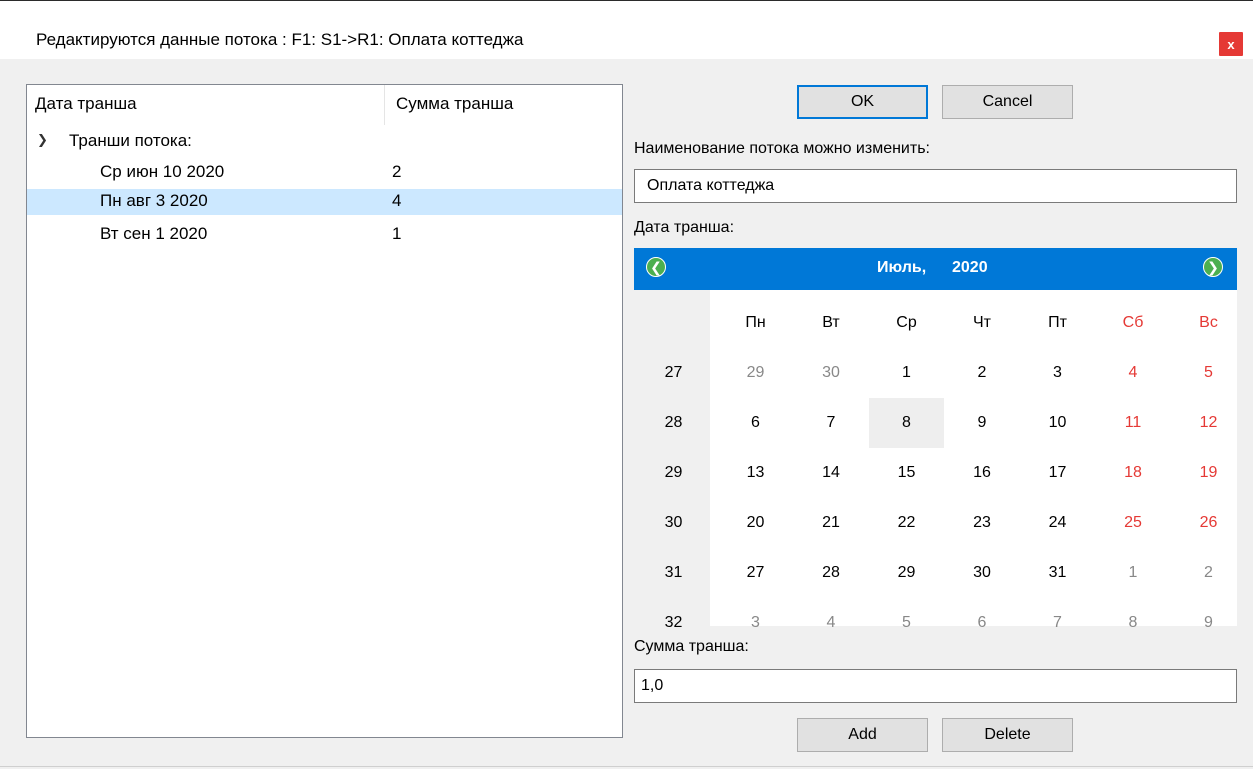  Describe the element at coordinates (906, 322) in the screenshot. I see `day-name-header: Ср` at that location.